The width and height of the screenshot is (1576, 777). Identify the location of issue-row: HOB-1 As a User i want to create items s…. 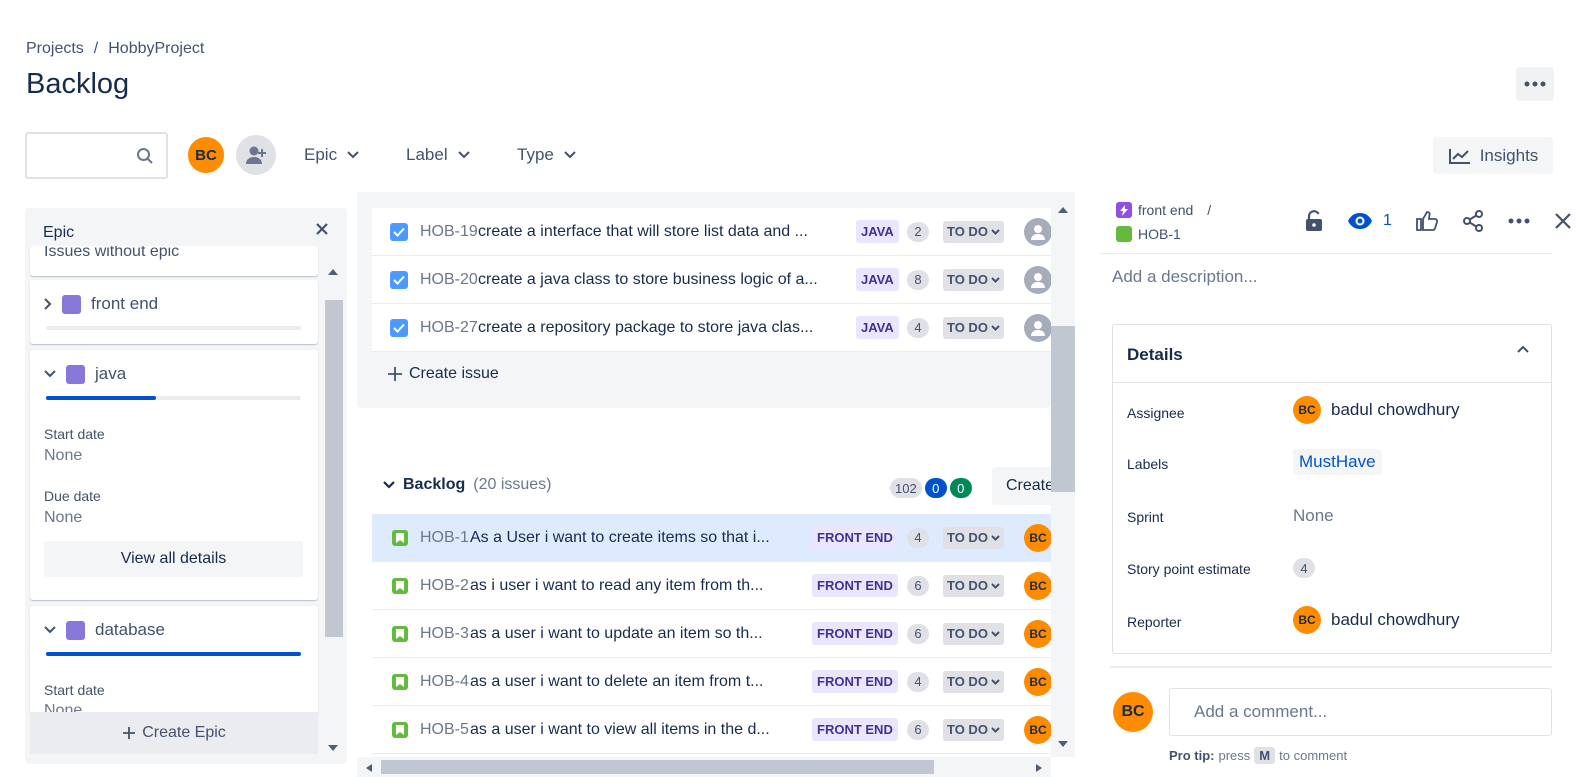
(712, 538).